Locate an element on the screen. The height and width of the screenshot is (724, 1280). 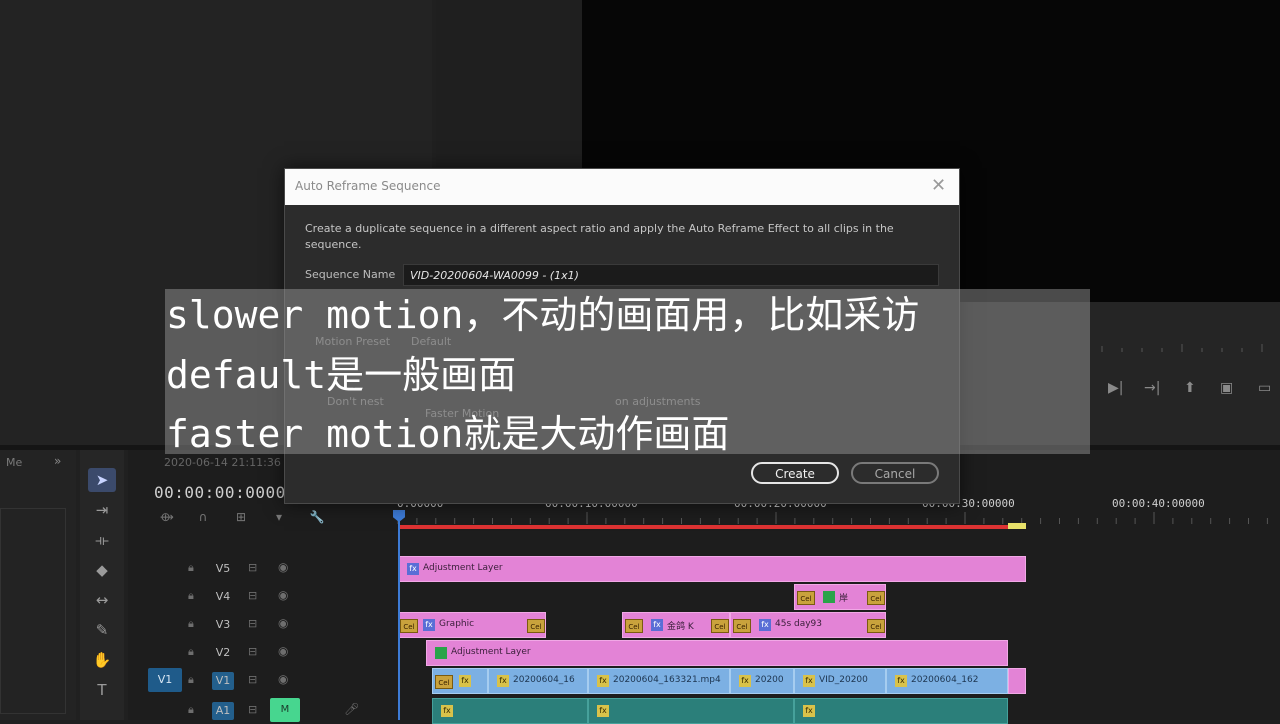
clip-v1-a: fx 20200604_16 is located at coordinates (538, 681).